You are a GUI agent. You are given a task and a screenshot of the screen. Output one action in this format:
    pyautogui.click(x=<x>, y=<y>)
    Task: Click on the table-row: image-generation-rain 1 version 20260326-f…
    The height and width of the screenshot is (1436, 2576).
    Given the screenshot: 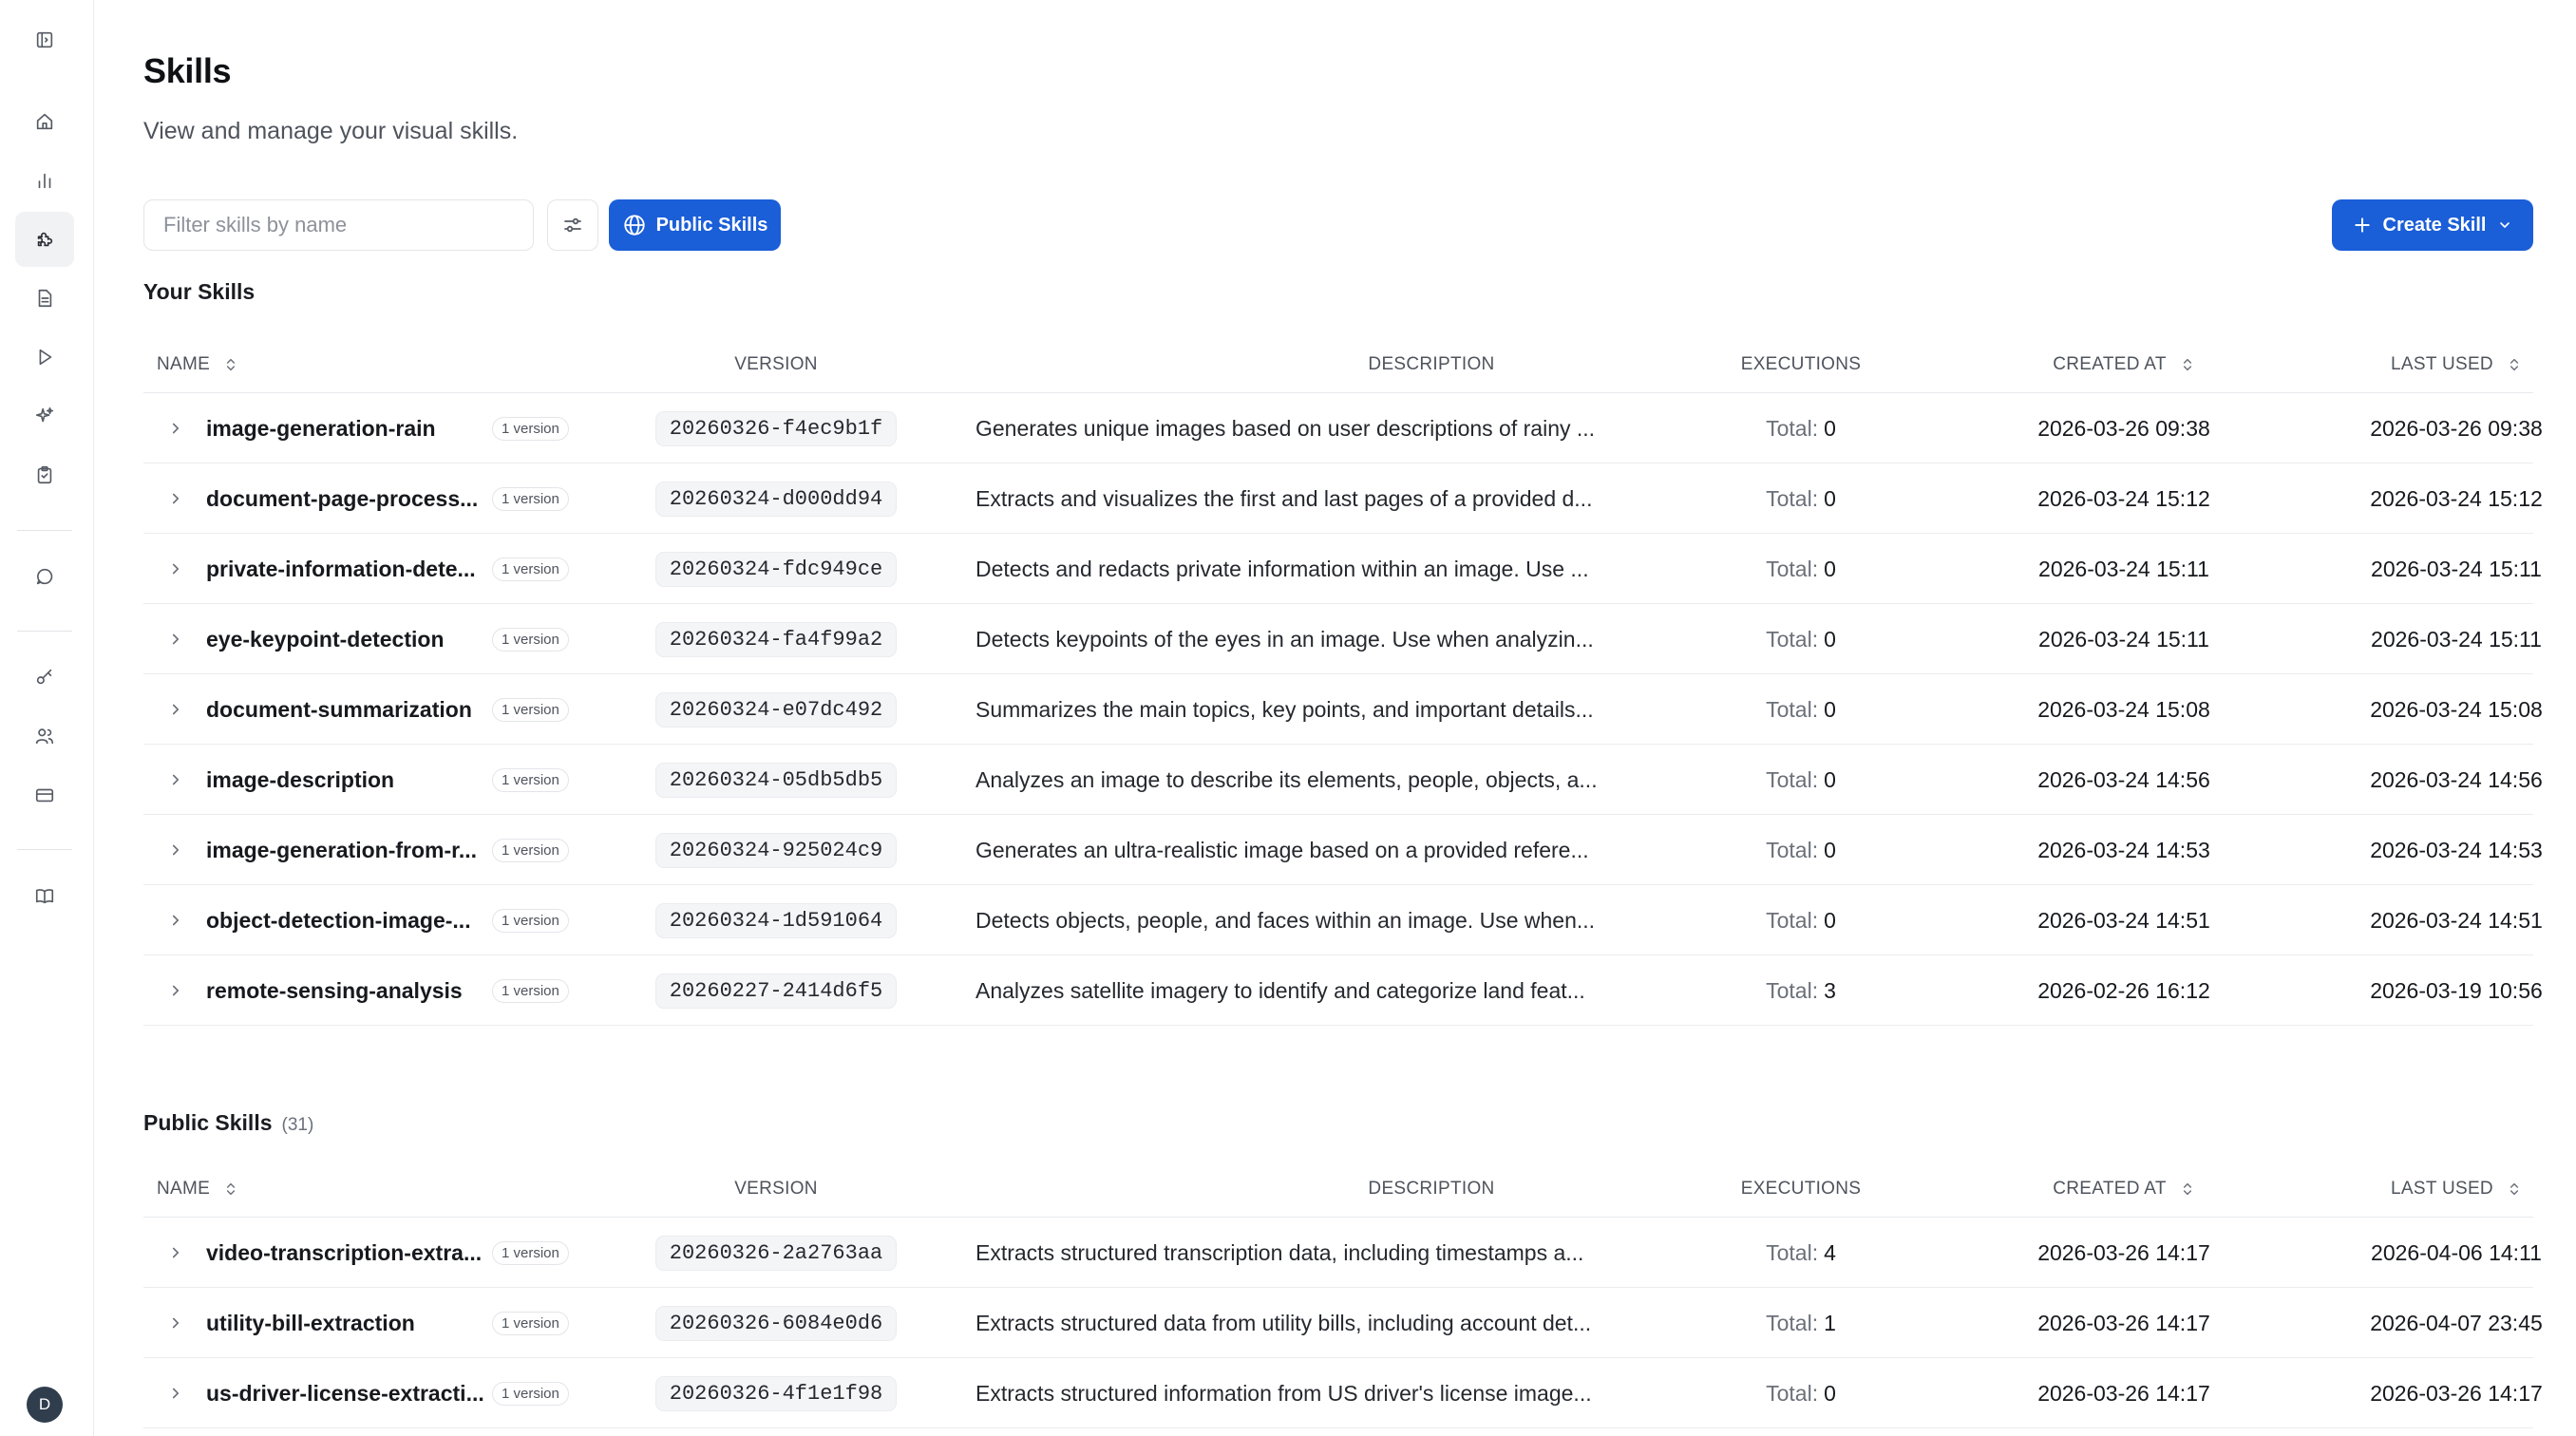 What is the action you would take?
    pyautogui.click(x=1343, y=428)
    